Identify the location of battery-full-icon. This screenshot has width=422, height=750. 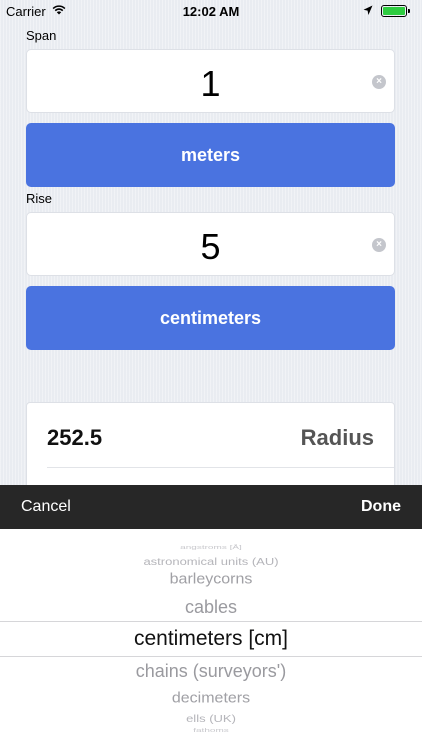
(395, 11).